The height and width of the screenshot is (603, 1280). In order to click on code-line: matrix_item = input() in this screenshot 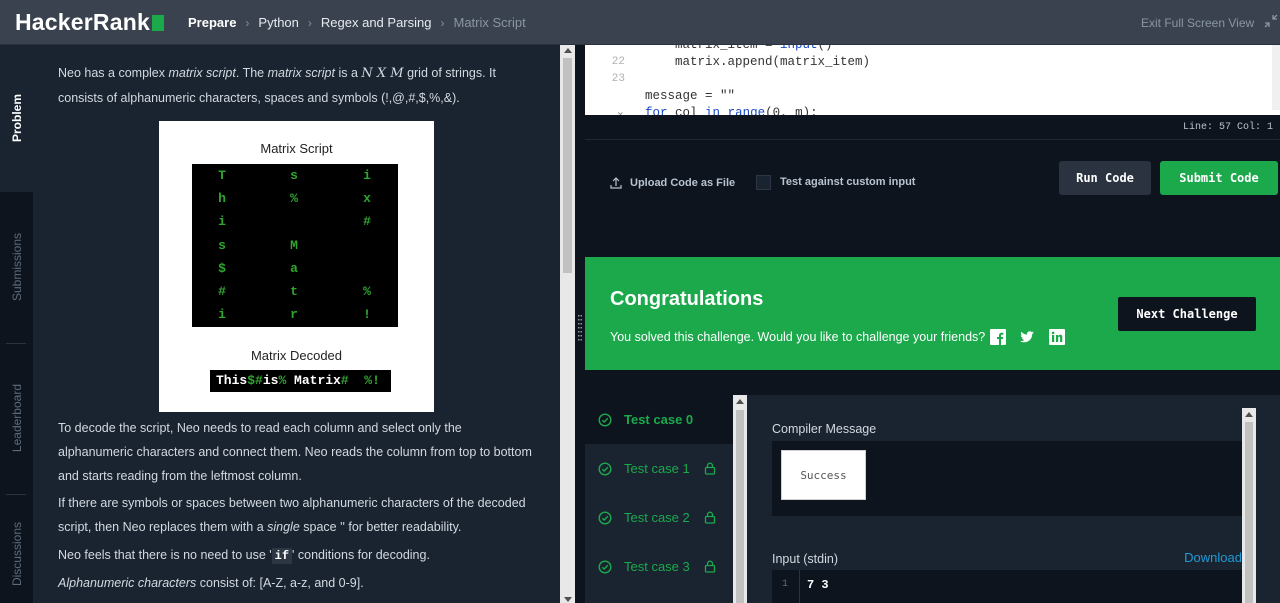, I will do `click(754, 48)`.